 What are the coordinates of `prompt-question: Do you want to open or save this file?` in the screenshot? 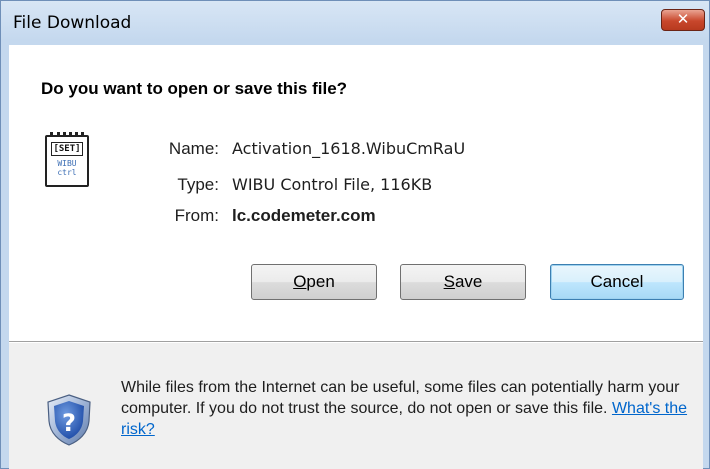 It's located at (194, 88).